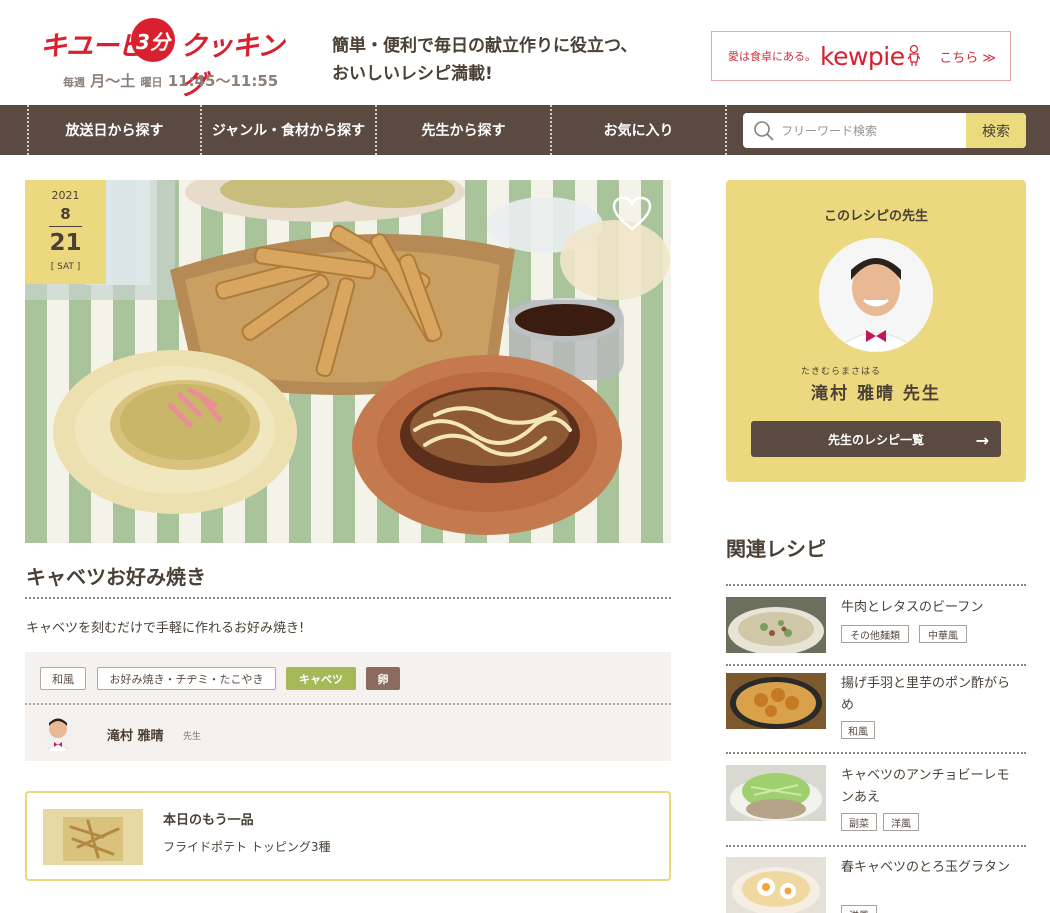  I want to click on recipe-tags-box: 和風 お好み焼き・チヂミ・たこやき キャベツ 卵 滝村 雅晴 先生, so click(348, 706).